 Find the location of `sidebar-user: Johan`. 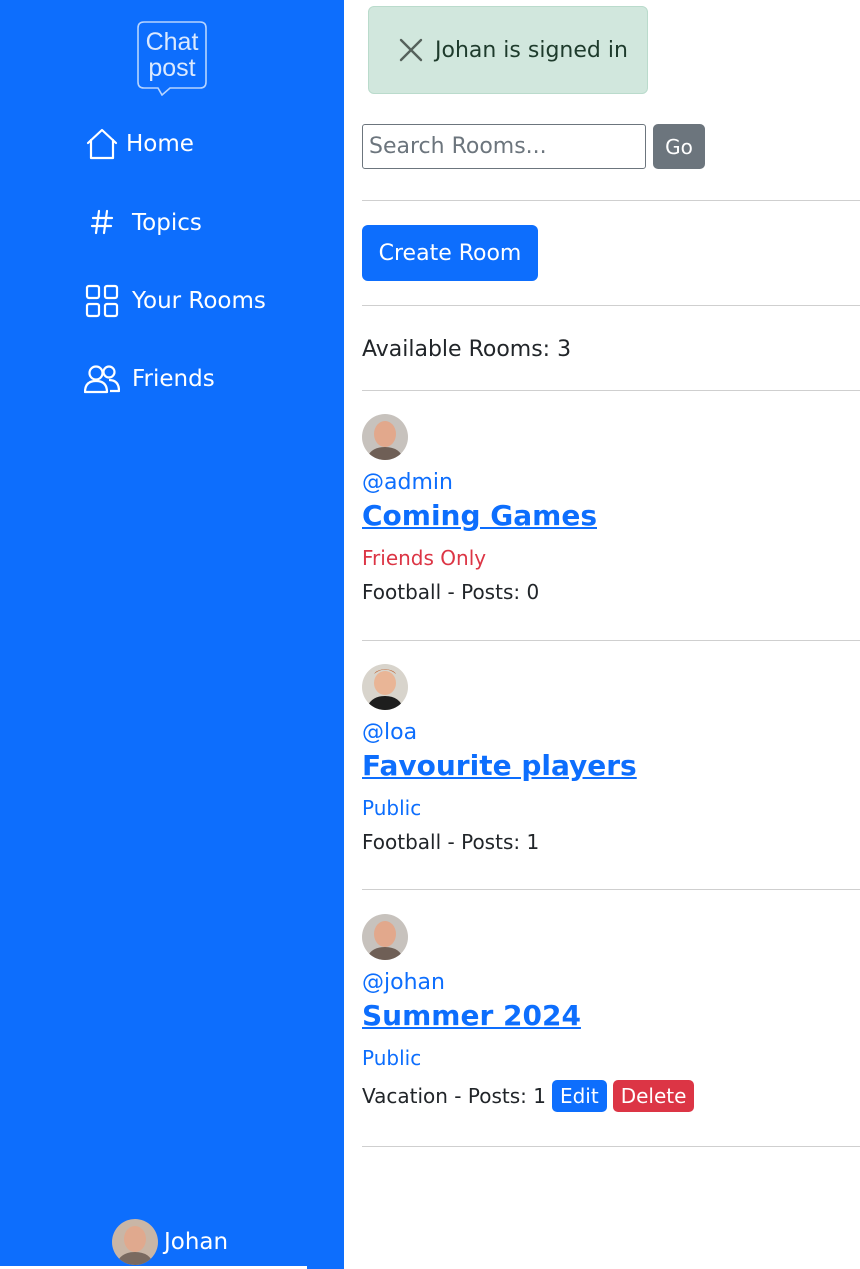

sidebar-user: Johan is located at coordinates (170, 1242).